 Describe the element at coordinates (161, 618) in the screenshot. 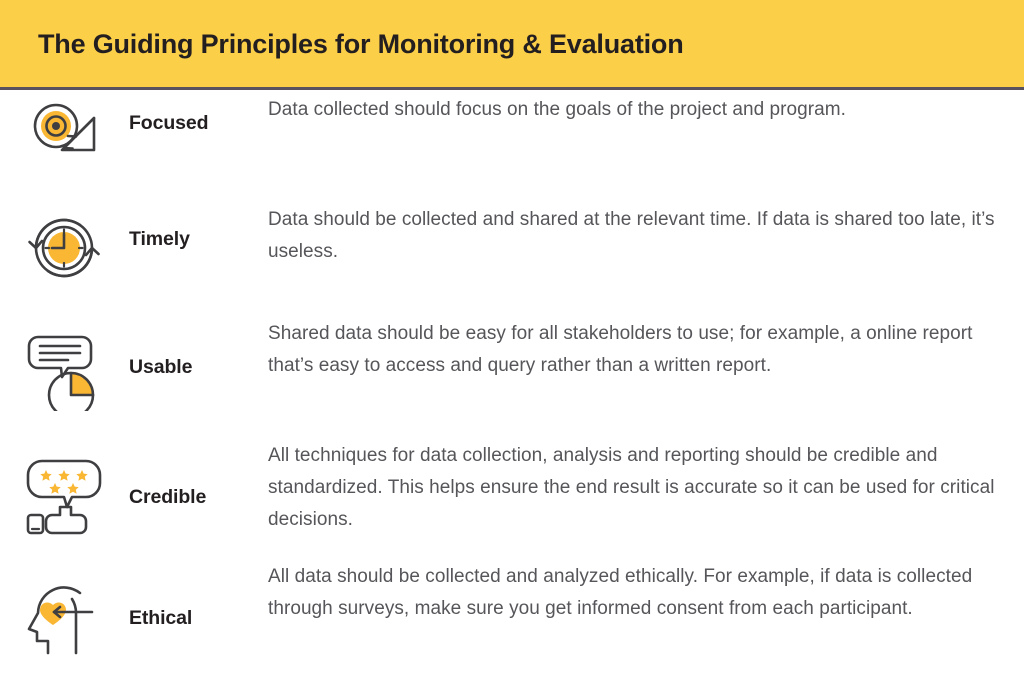

I see `principle-label-ethical: Ethical` at that location.